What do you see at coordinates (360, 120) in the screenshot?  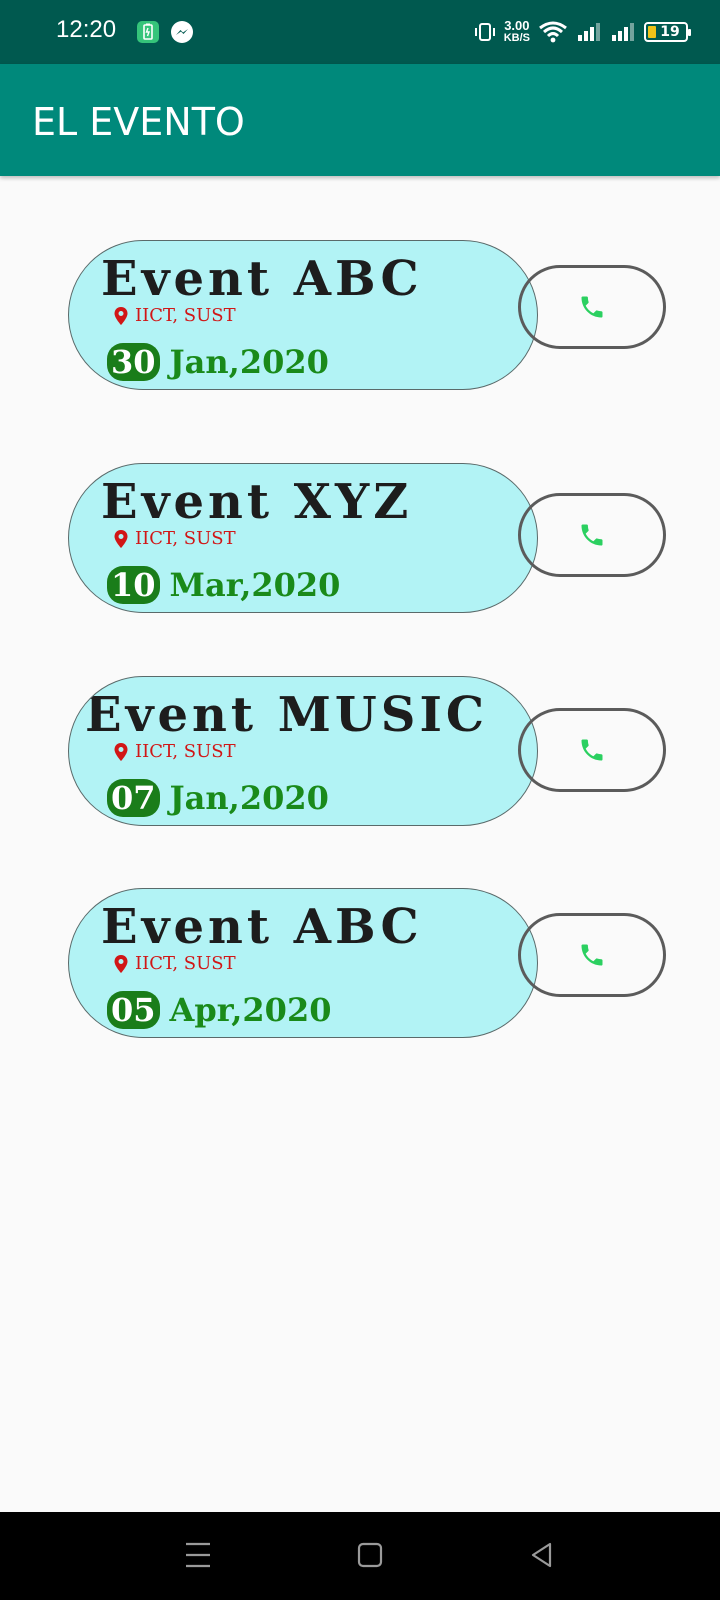 I see `app-bar: EL EVENTO` at bounding box center [360, 120].